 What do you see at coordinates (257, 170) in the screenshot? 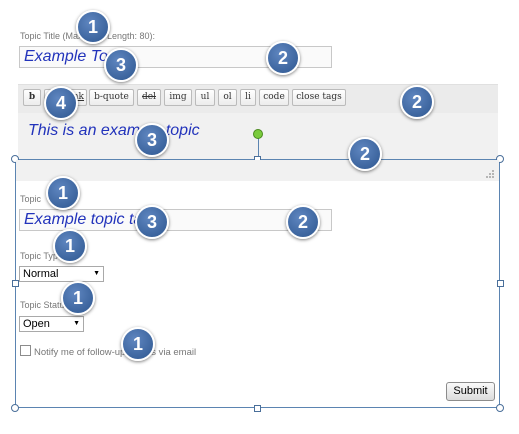
I see `content-area-continuation` at bounding box center [257, 170].